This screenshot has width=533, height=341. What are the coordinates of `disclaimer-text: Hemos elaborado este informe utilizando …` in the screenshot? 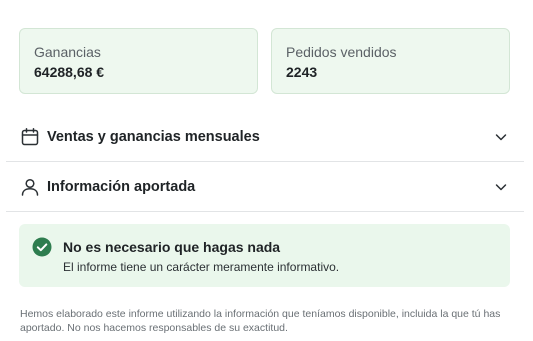 It's located at (260, 321).